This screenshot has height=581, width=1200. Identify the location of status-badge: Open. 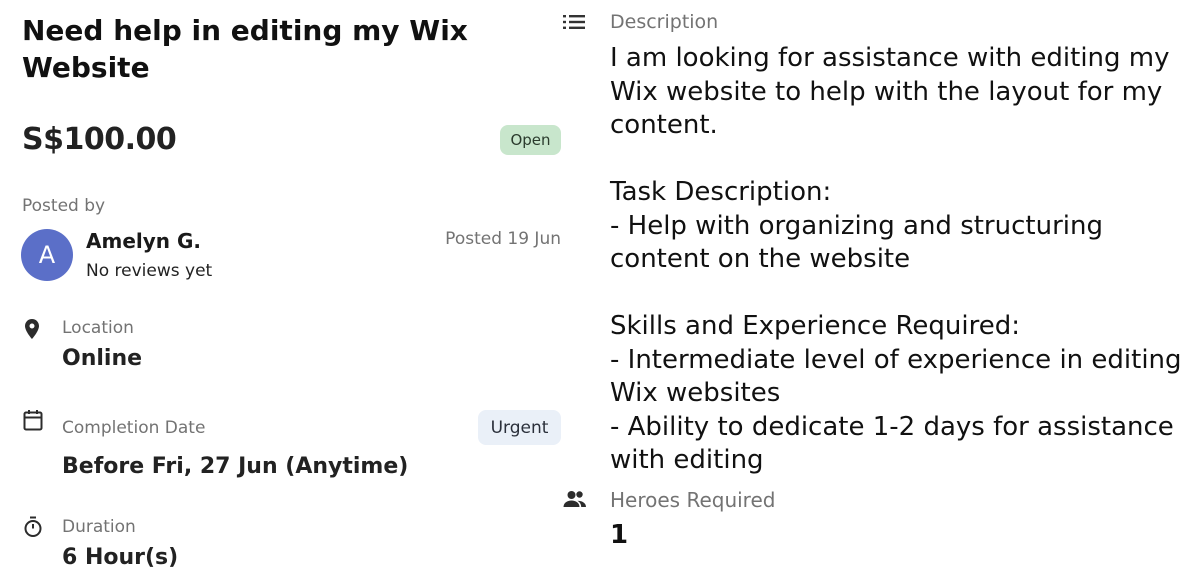
(530, 140).